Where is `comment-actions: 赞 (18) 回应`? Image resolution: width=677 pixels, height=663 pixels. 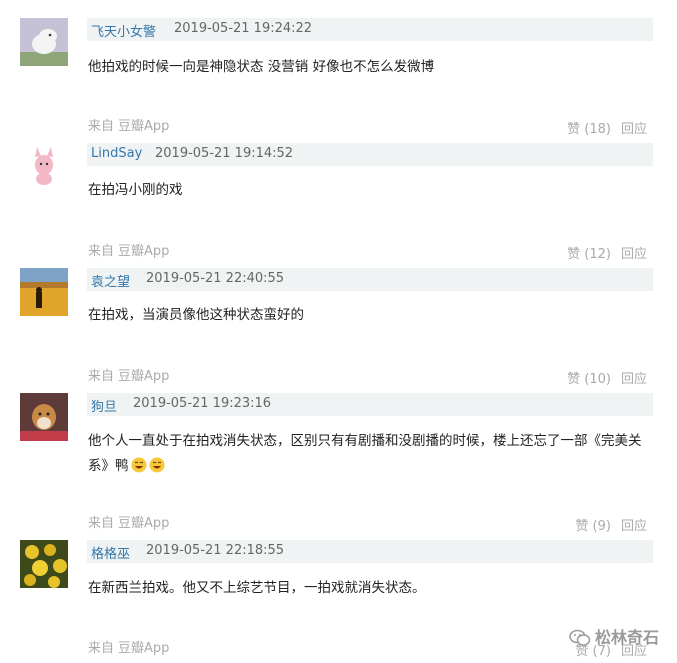 comment-actions: 赞 (18) 回应 is located at coordinates (607, 127).